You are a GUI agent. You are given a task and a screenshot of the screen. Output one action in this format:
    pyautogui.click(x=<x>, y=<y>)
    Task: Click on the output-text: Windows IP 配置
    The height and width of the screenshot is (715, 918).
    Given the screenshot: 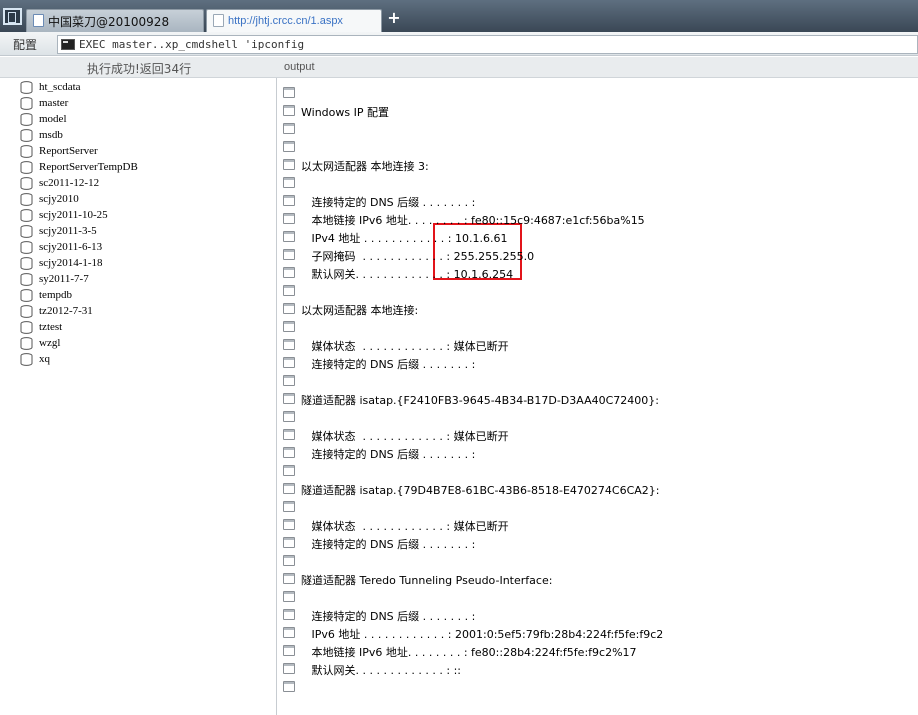 What is the action you would take?
    pyautogui.click(x=345, y=112)
    